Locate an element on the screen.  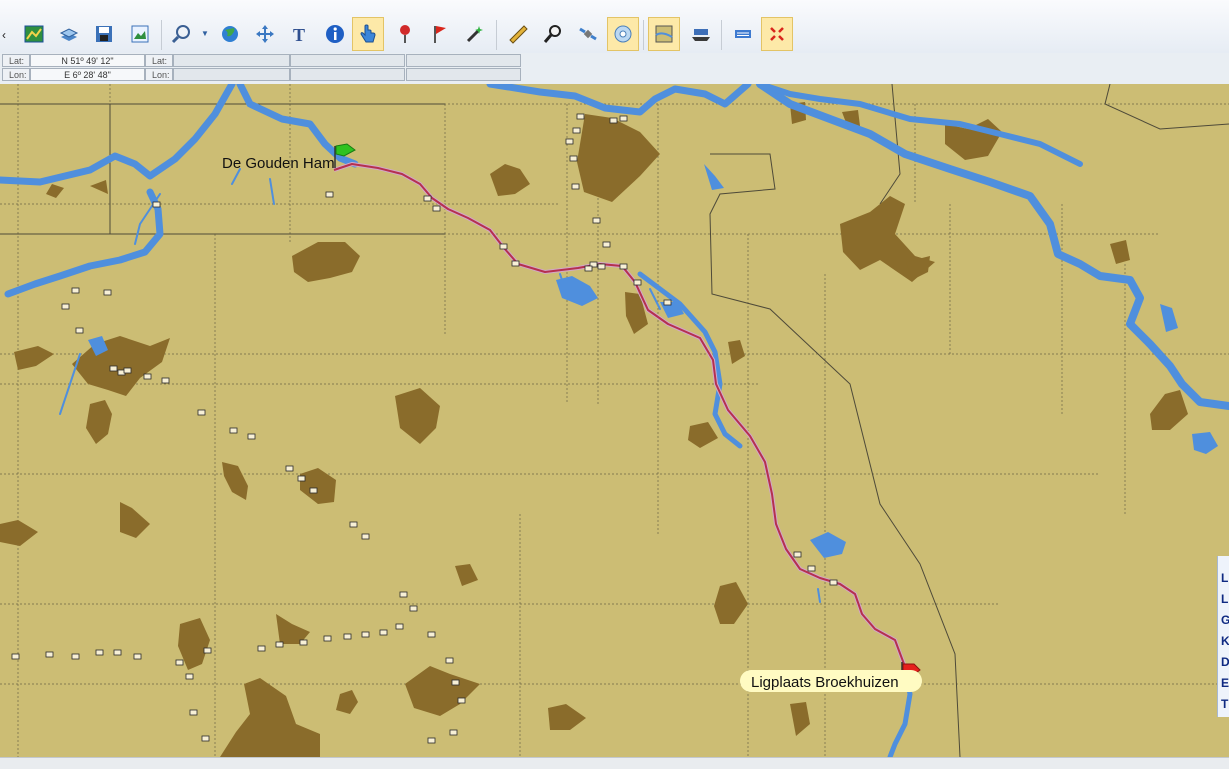
map-settings-icon is located at coordinates (664, 34).